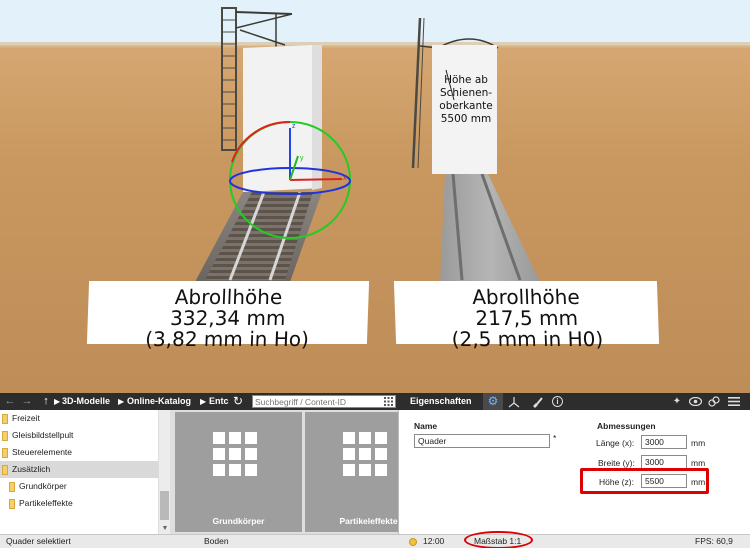 This screenshot has width=750, height=548. What do you see at coordinates (86, 401) in the screenshot?
I see `breadcrumb-3d-modelle: 3D-Modelle` at bounding box center [86, 401].